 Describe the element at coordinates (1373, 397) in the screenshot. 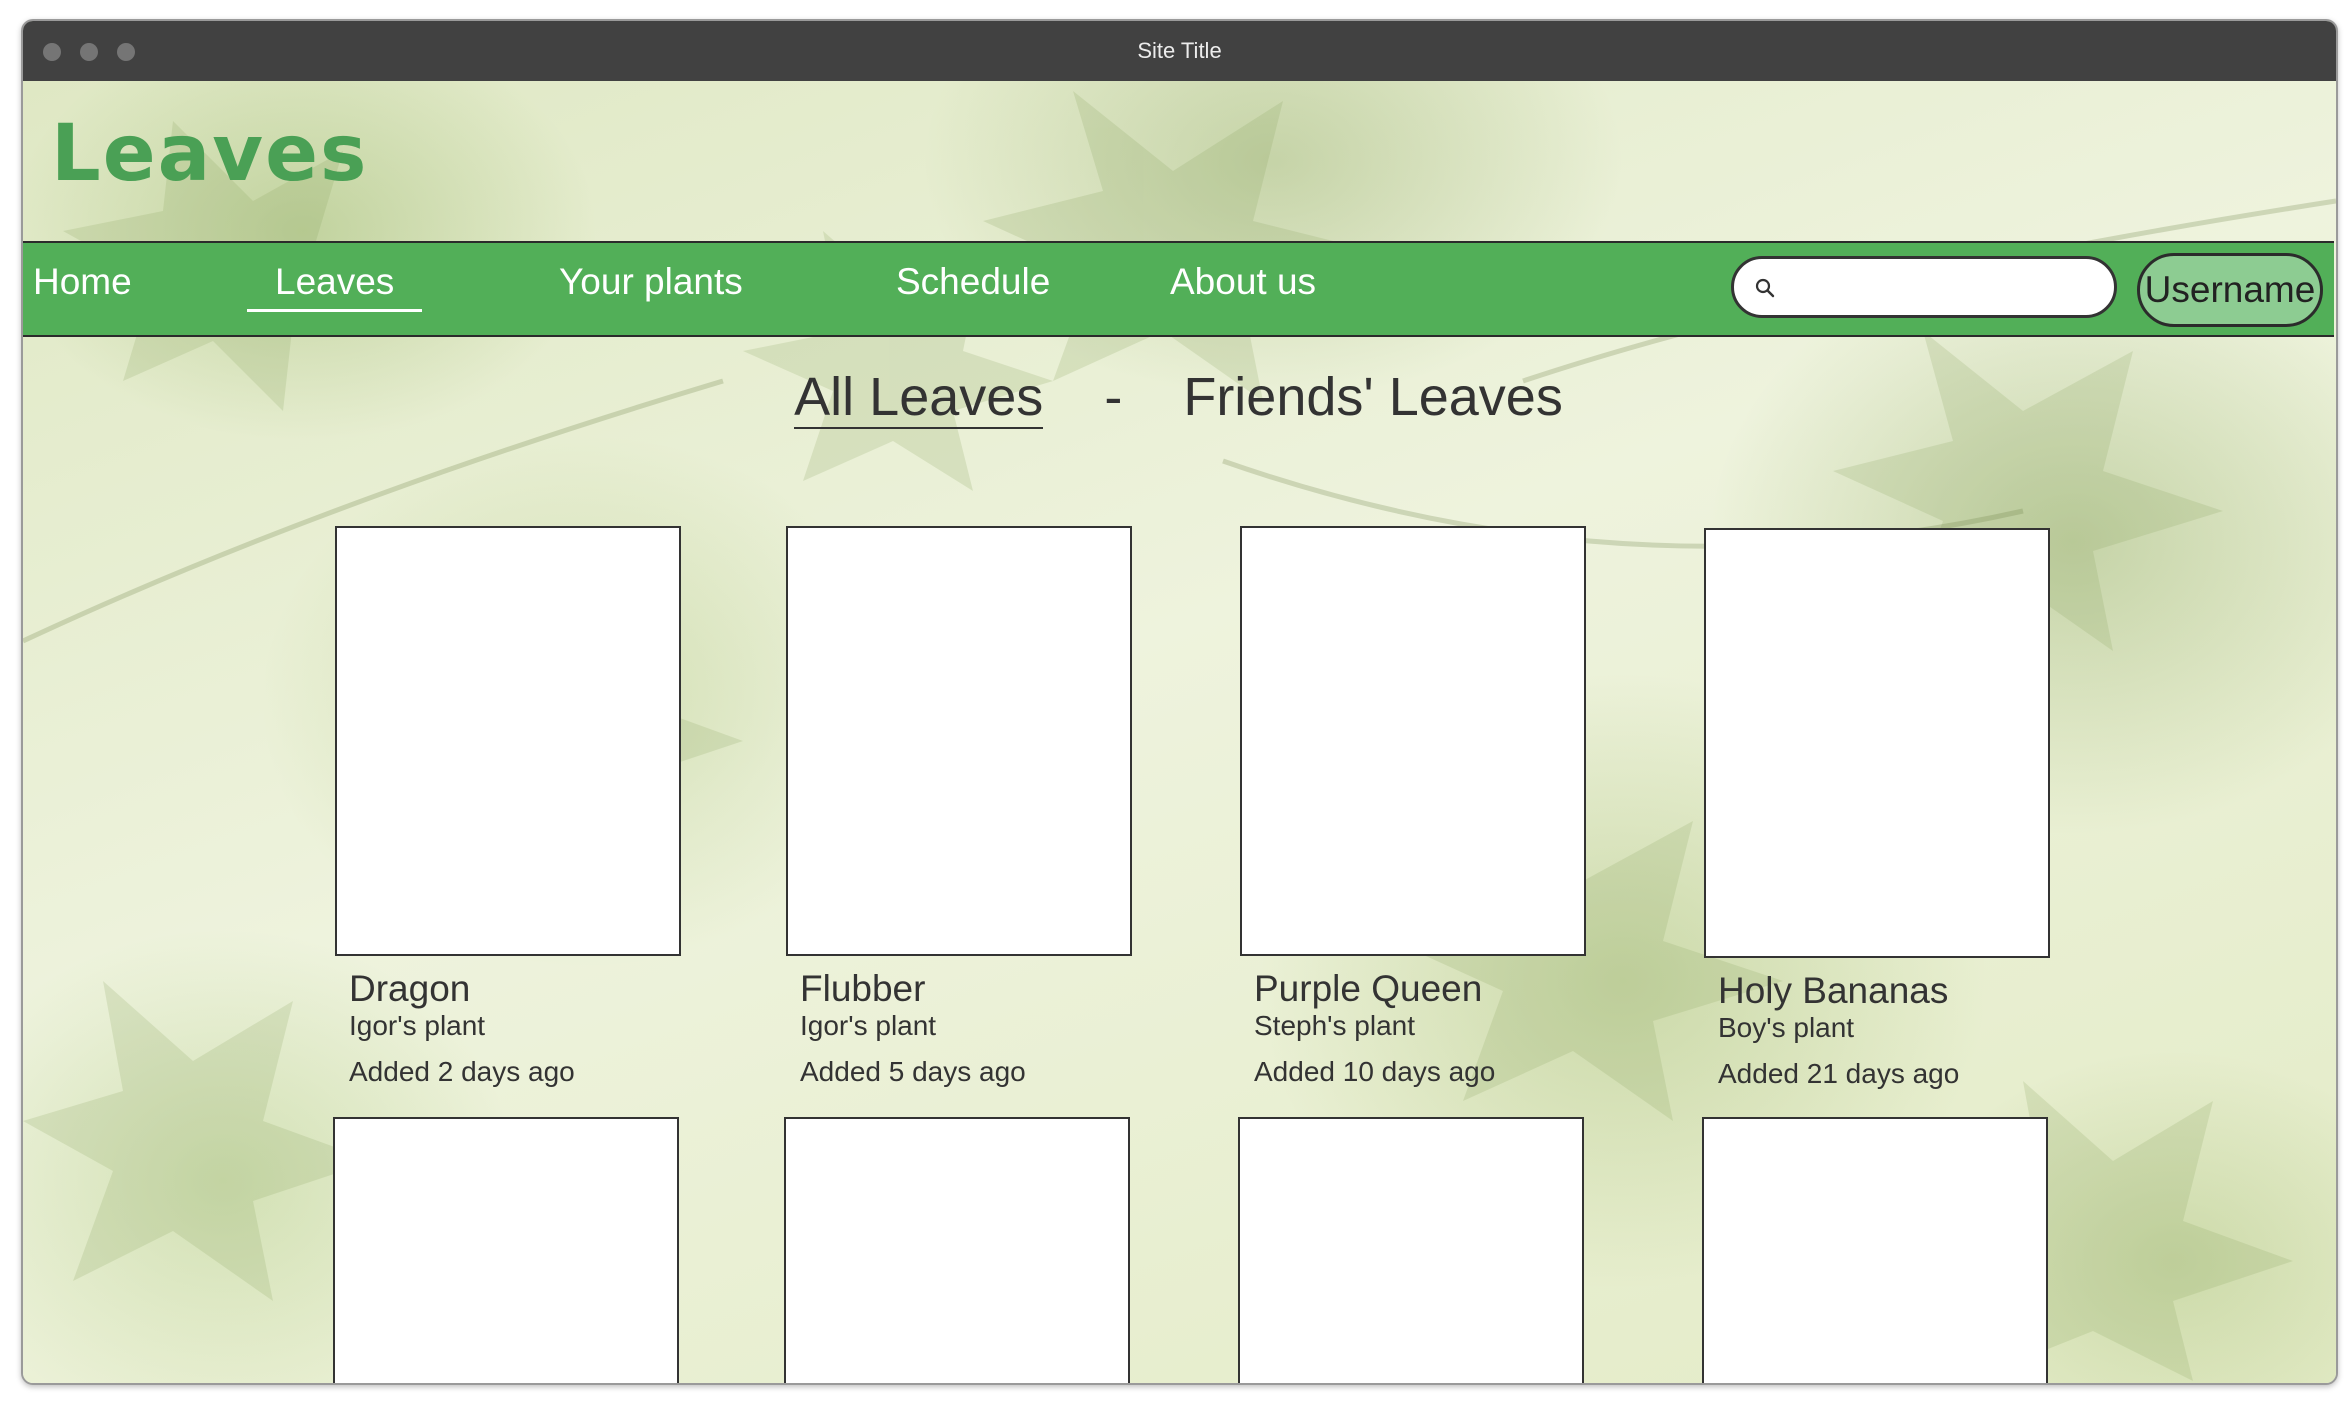

I see `tab-friends-leaves: Friends' Leaves` at that location.